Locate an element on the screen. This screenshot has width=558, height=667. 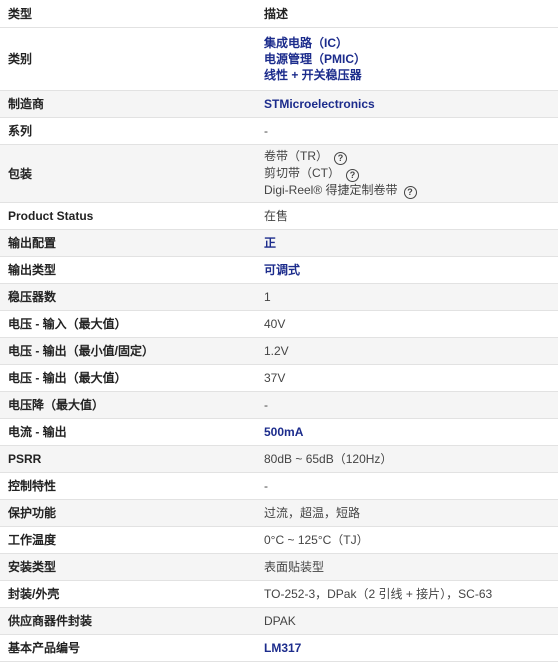
table-row: 稳压器数 1 is located at coordinates (279, 297).